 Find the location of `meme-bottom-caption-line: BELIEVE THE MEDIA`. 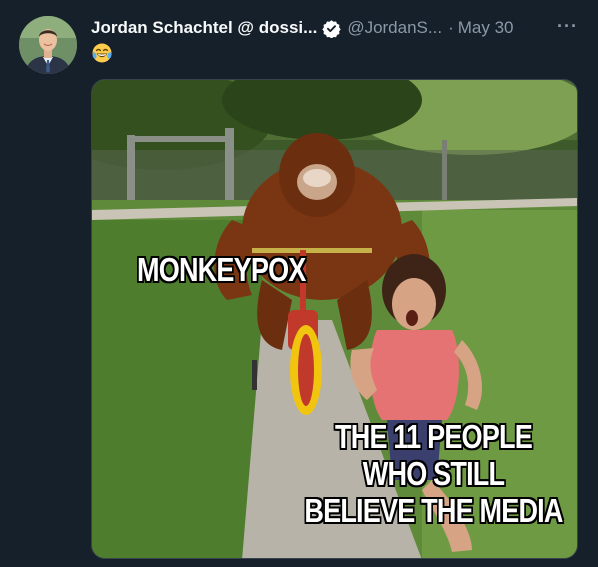

meme-bottom-caption-line: BELIEVE THE MEDIA is located at coordinates (433, 510).